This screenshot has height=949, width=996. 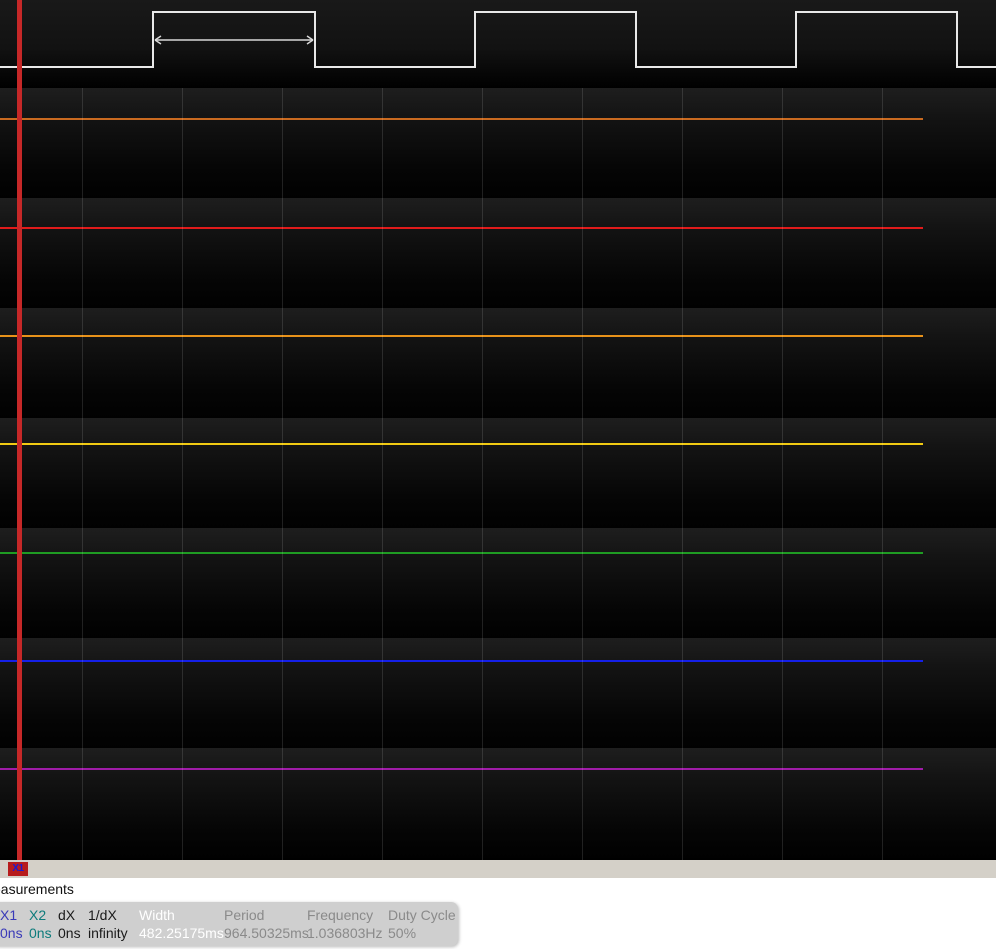 I want to click on measurement-duty-cycle: Duty Cycle 50%, so click(x=422, y=924).